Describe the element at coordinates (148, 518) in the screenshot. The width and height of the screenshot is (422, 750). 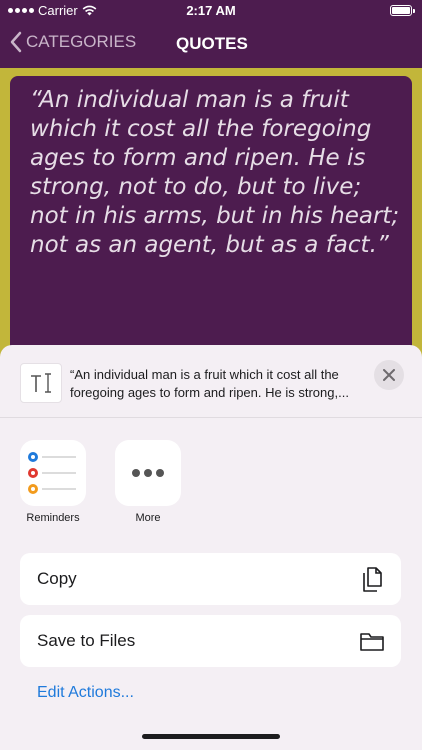
I see `share-app-label: More` at that location.